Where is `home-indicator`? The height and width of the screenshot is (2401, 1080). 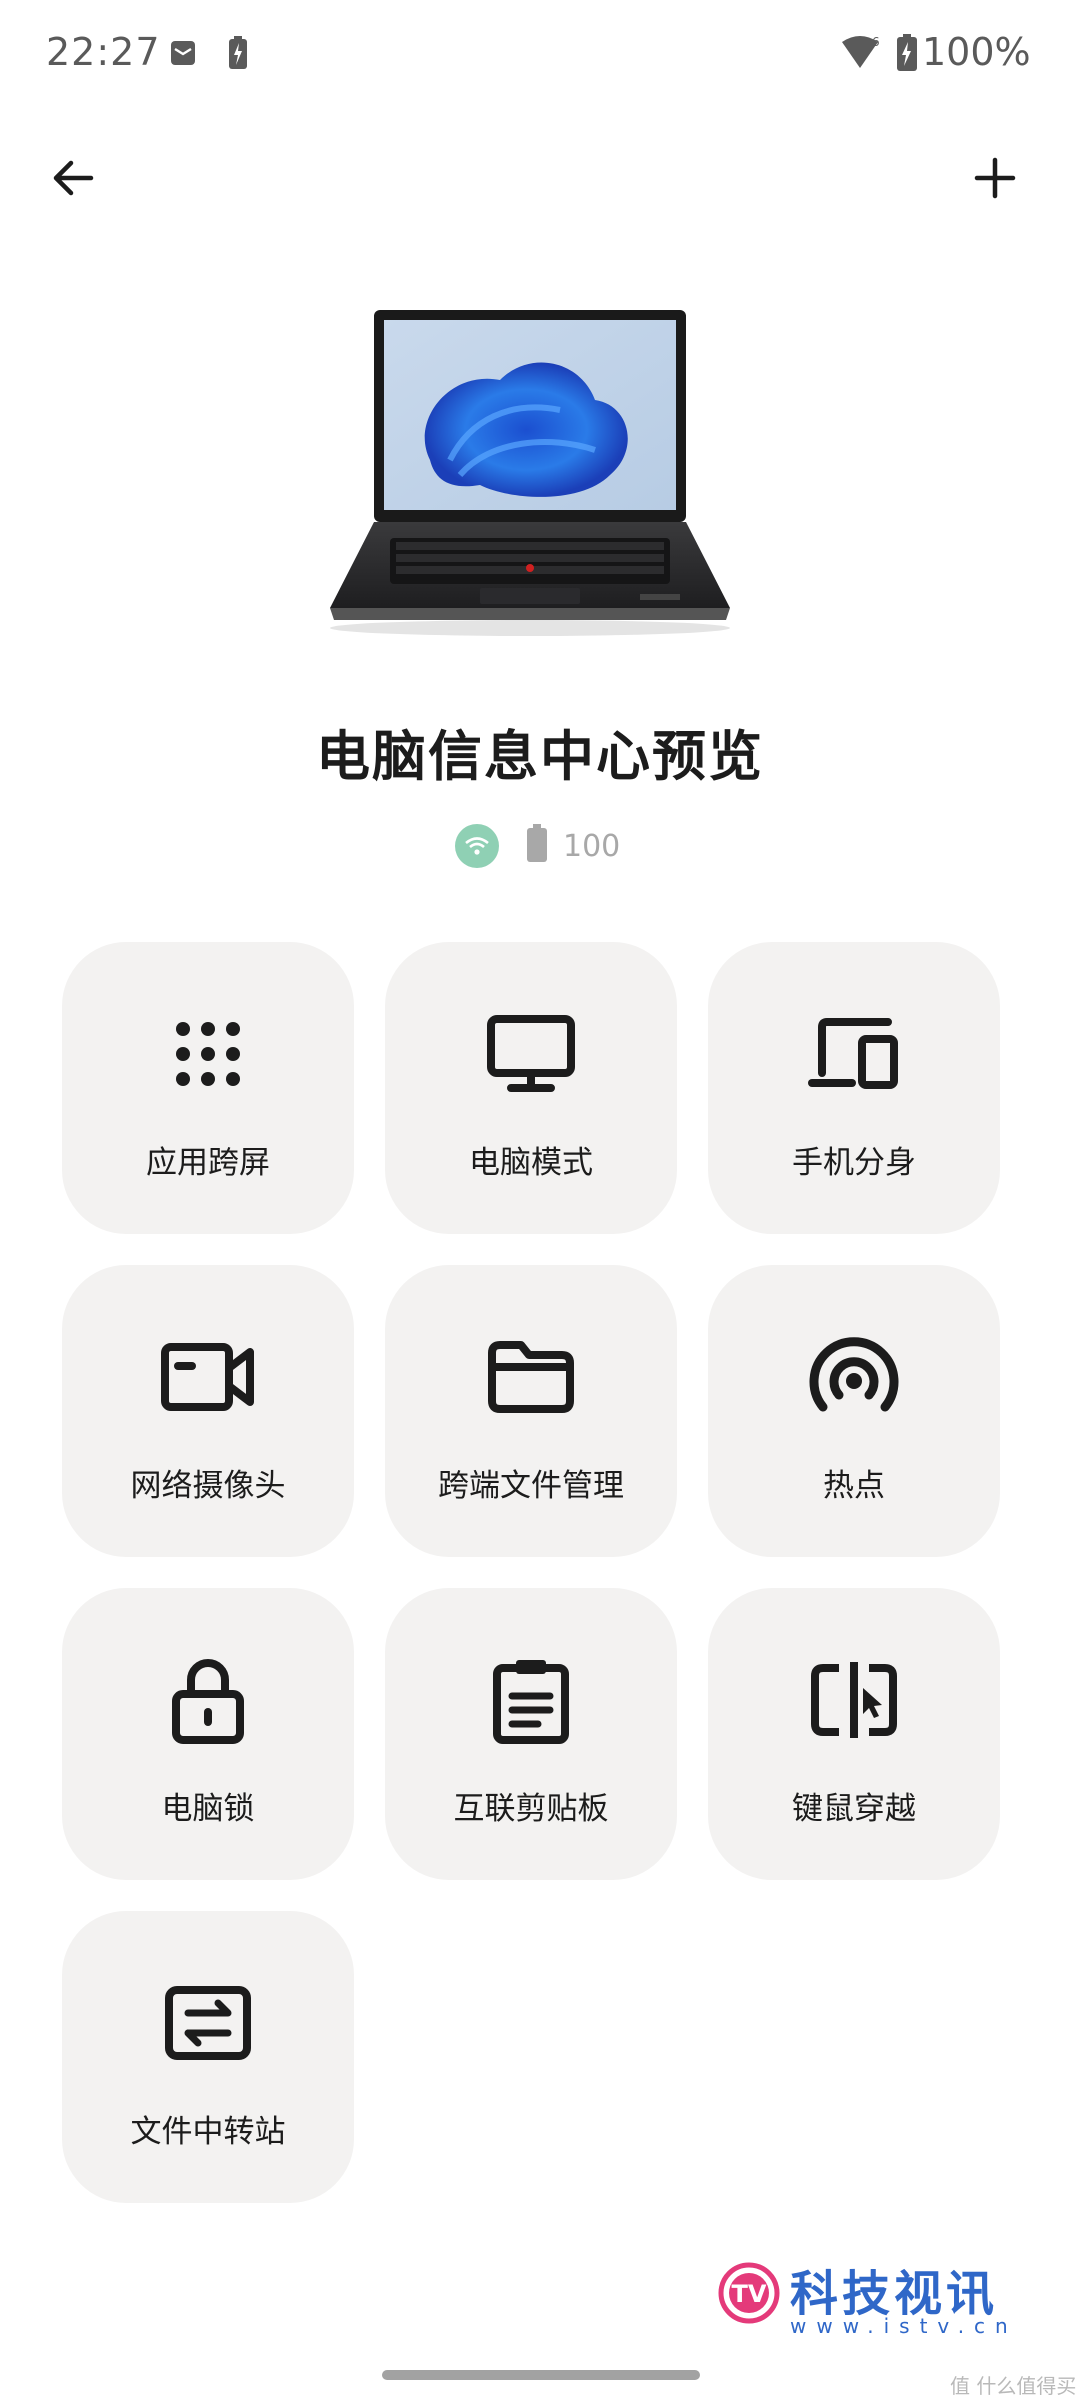 home-indicator is located at coordinates (541, 2375).